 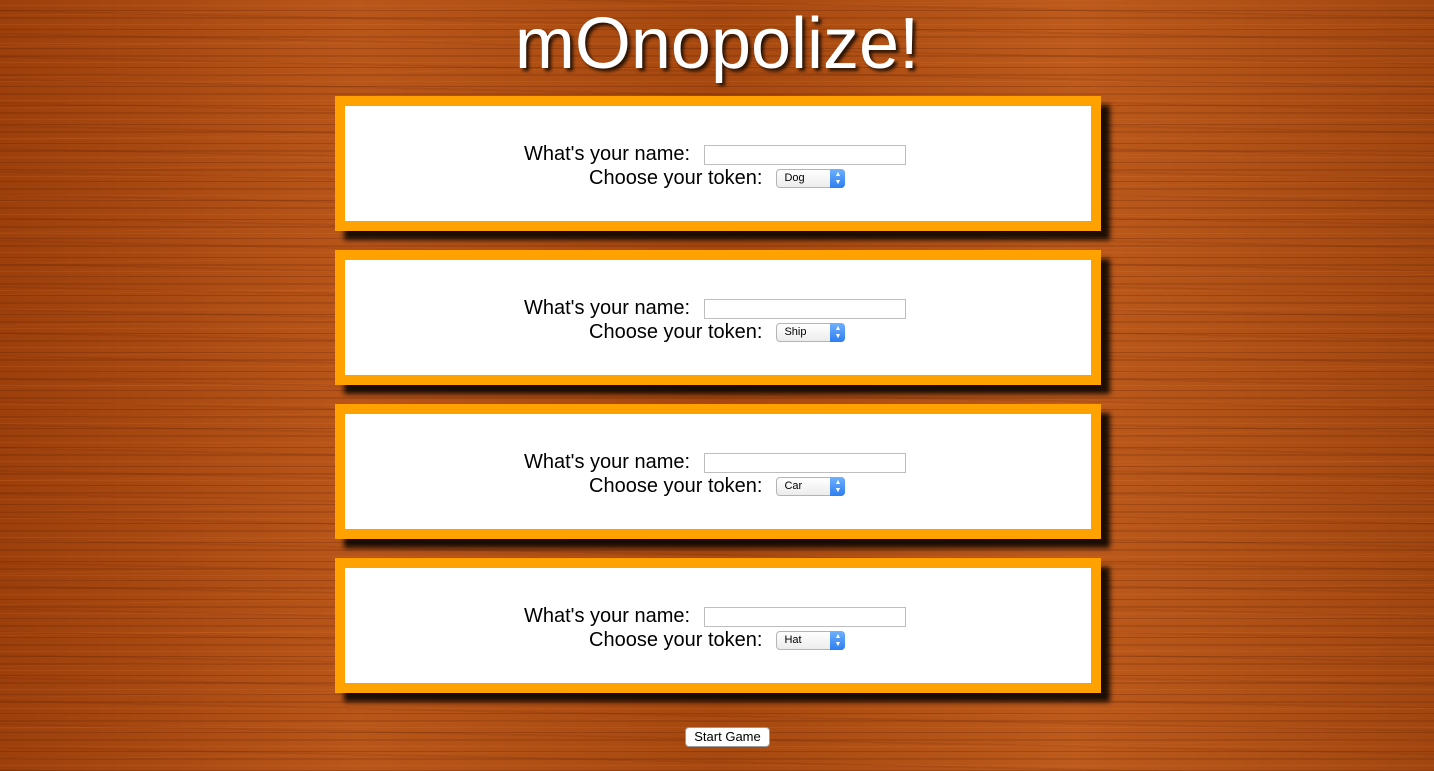 I want to click on token-row: Choose your token: Hat ▲ ▼, so click(x=717, y=640).